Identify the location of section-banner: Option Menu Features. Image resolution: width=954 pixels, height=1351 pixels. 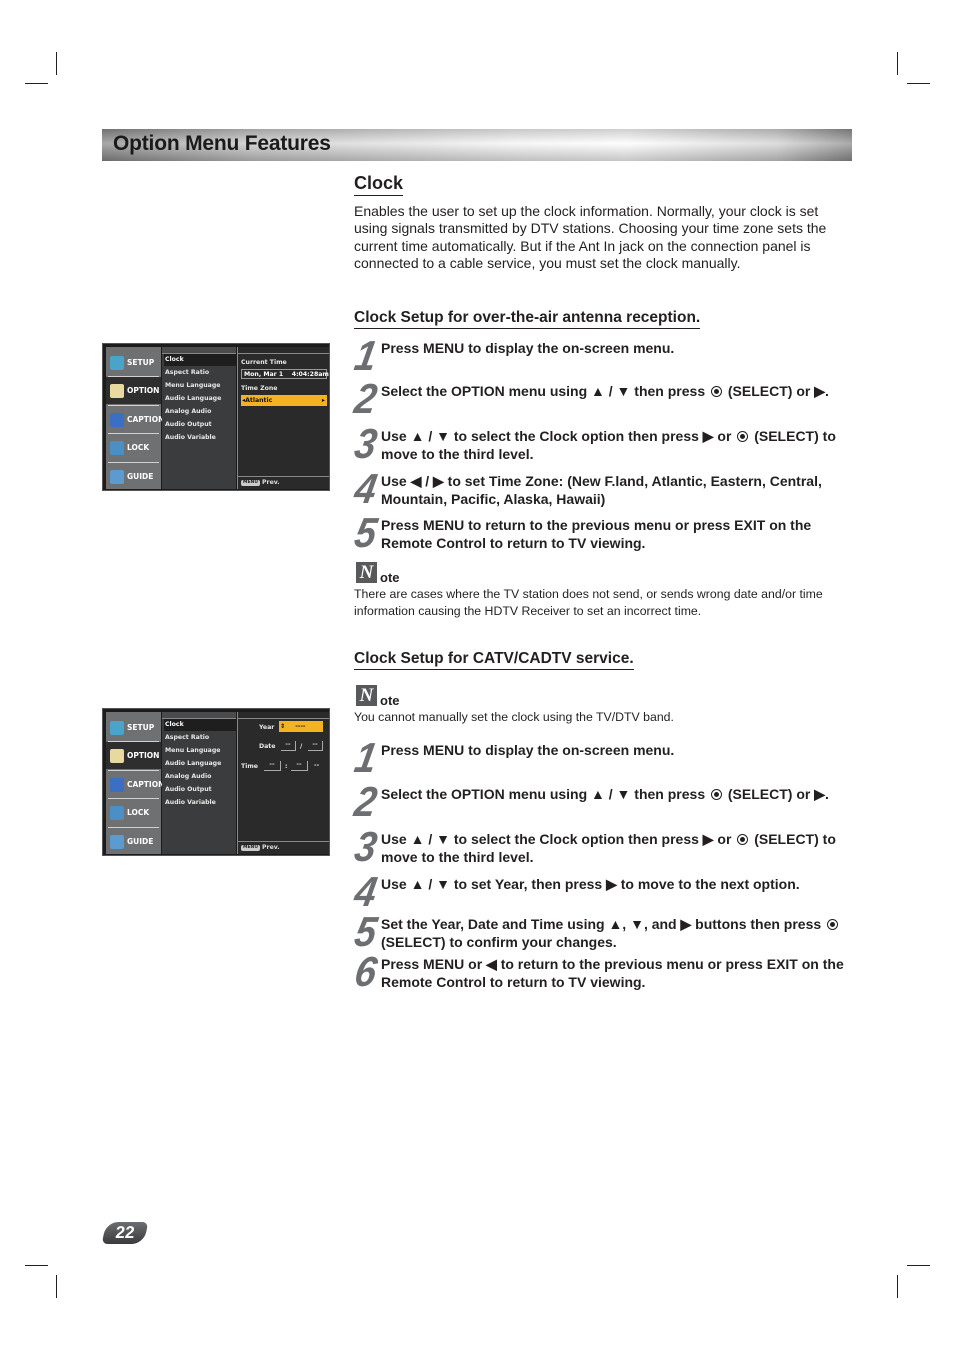
(477, 145).